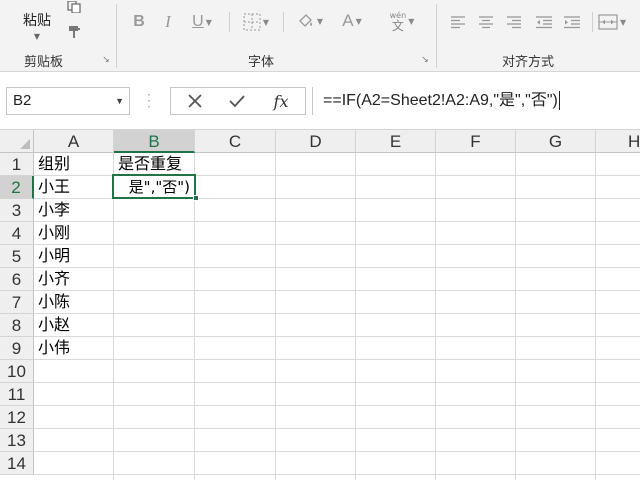 This screenshot has width=640, height=480. Describe the element at coordinates (310, 21) in the screenshot. I see `fill-color-button: ▼` at that location.